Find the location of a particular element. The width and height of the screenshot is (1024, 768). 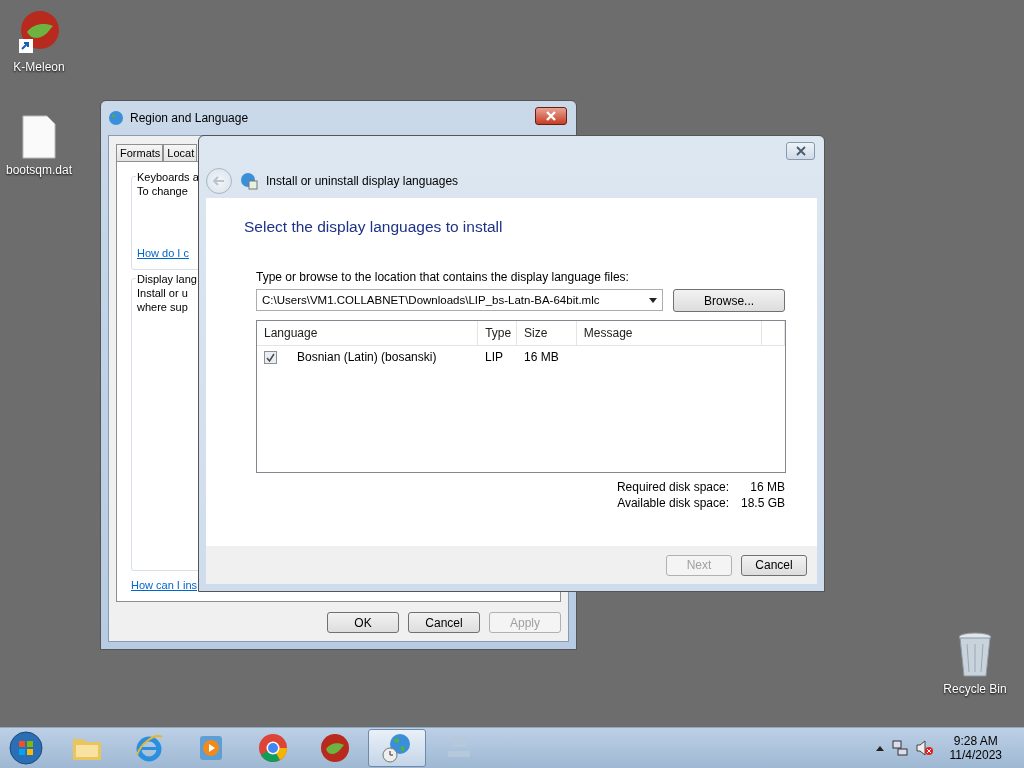

disk-space-value: 16 MB is located at coordinates (767, 487).